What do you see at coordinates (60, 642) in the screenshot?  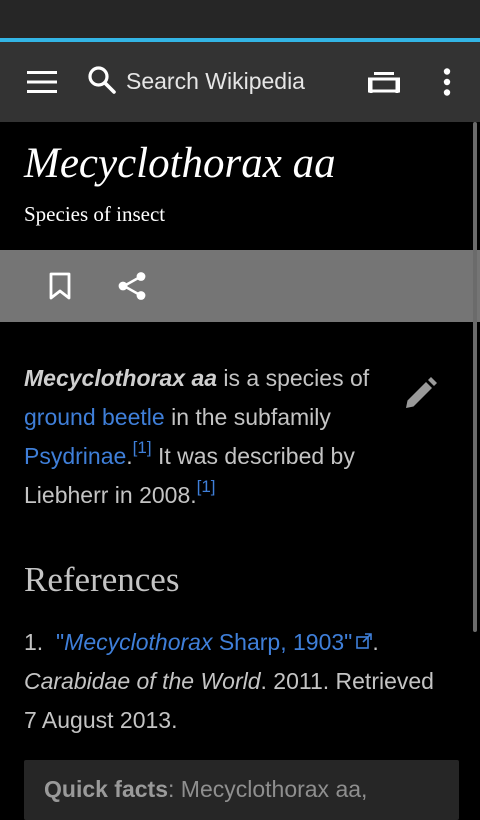 I see `reference-link-quote: "` at bounding box center [60, 642].